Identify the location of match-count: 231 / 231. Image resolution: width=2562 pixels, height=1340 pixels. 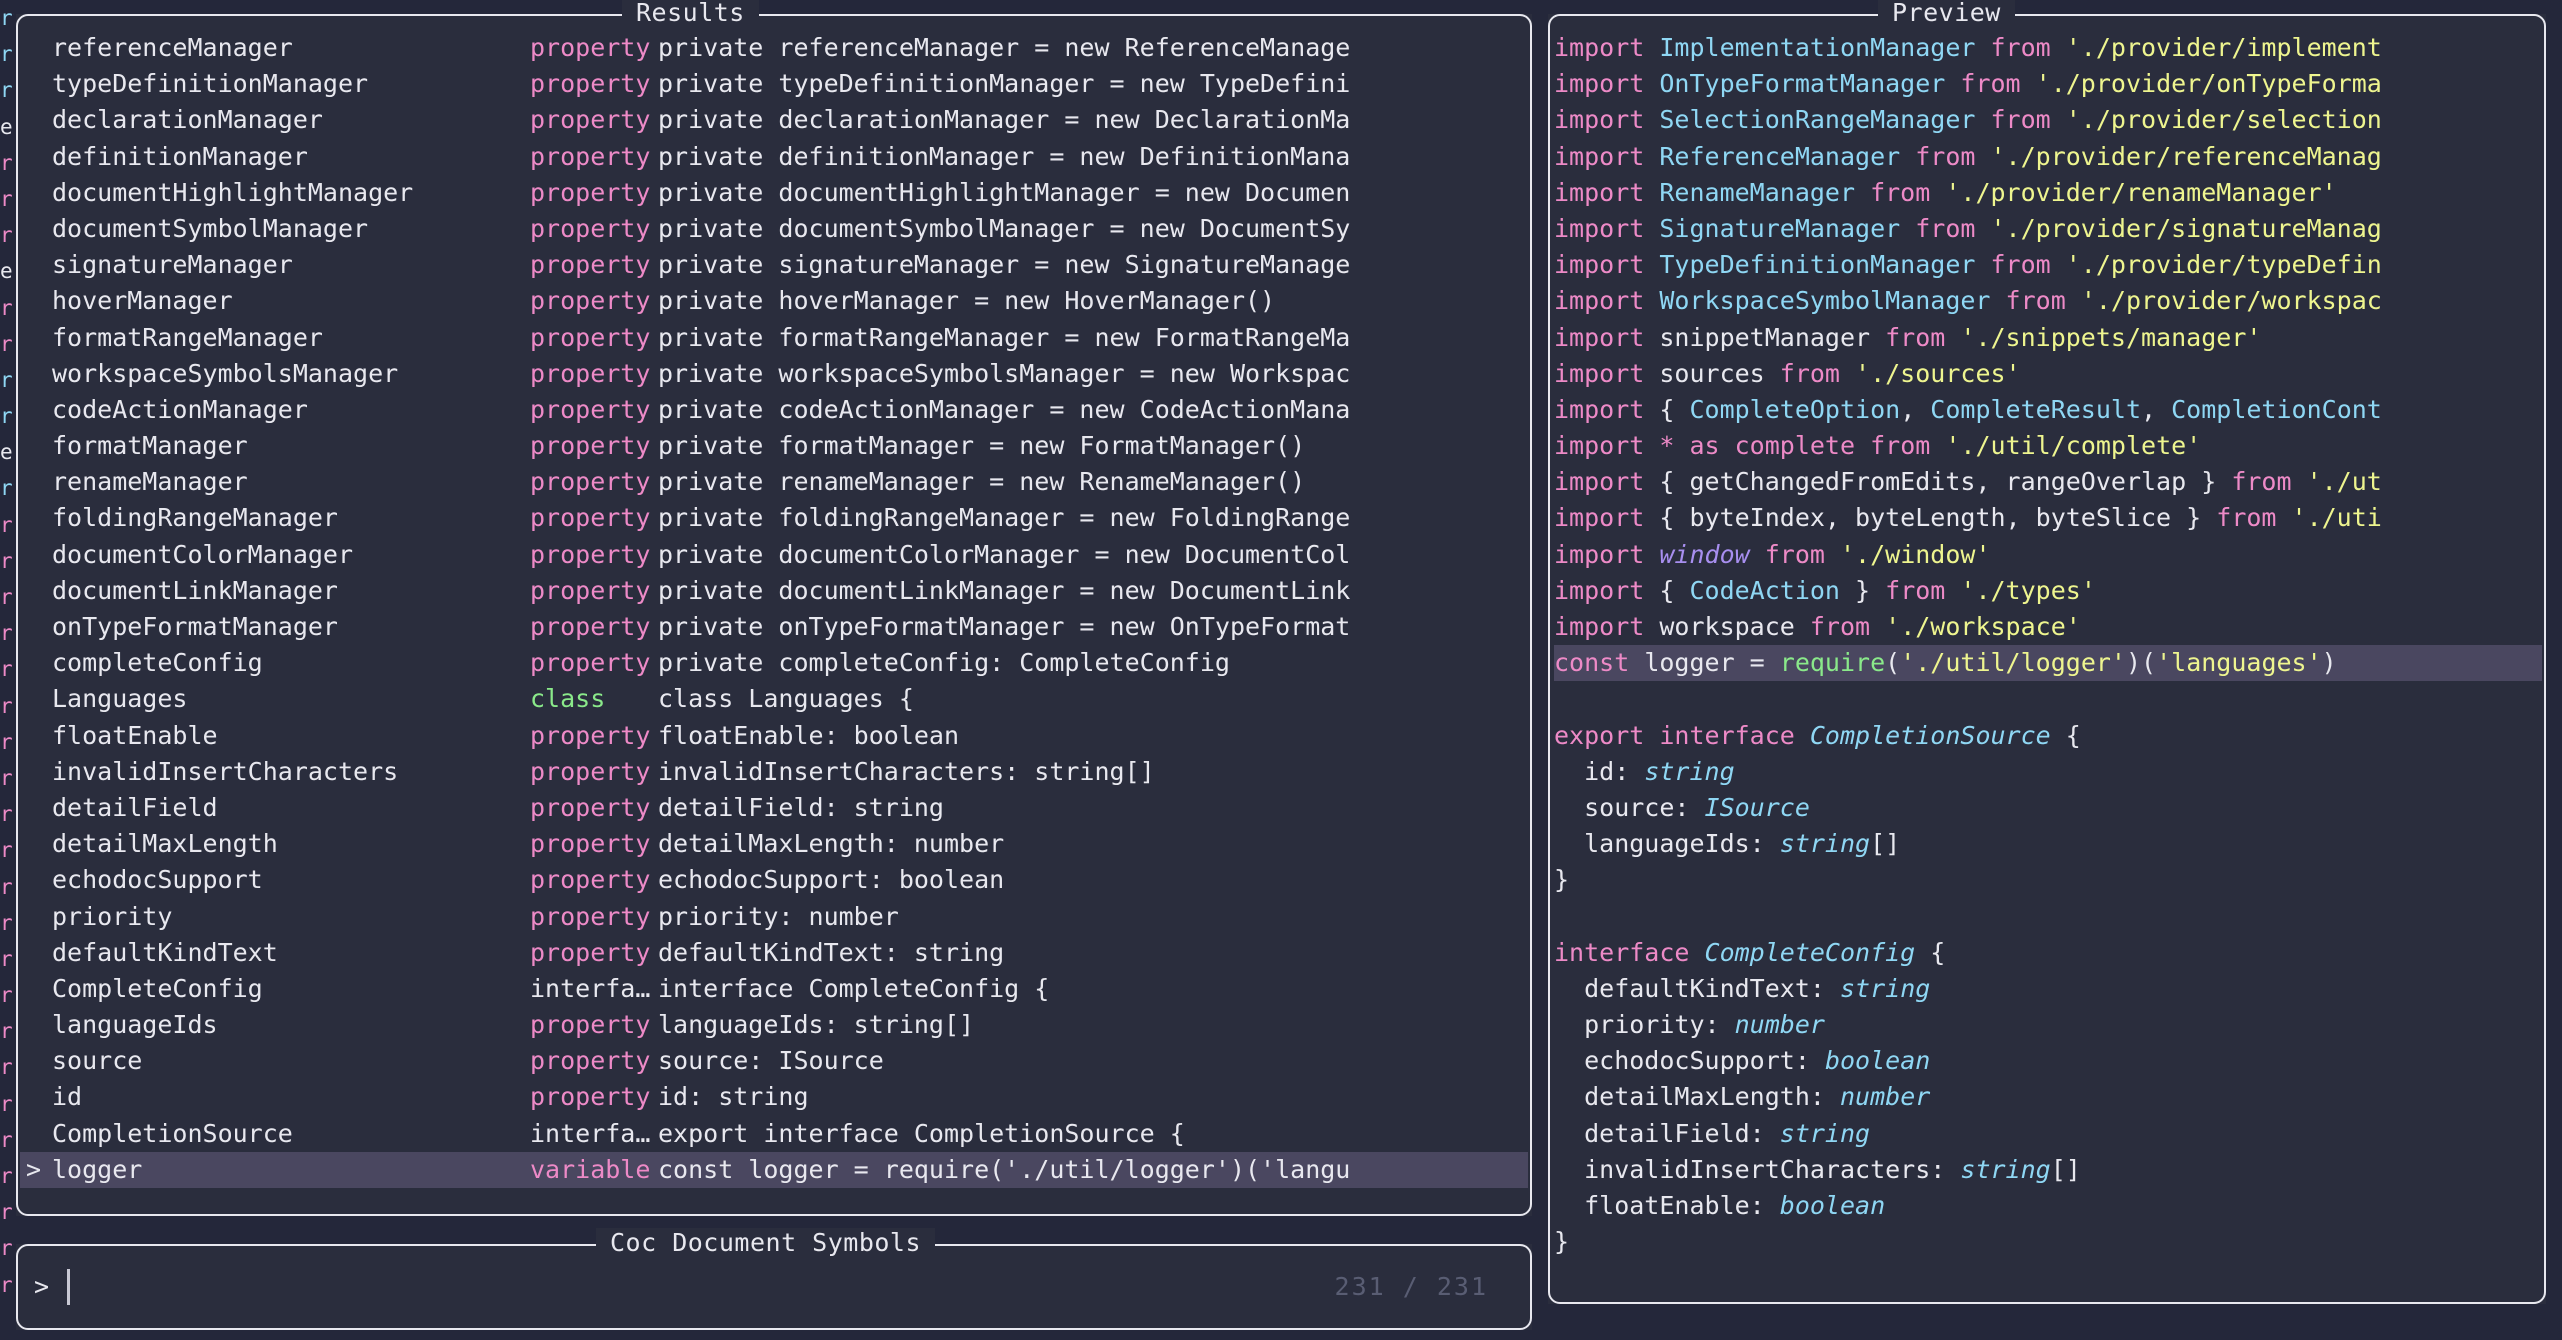
(1411, 1286).